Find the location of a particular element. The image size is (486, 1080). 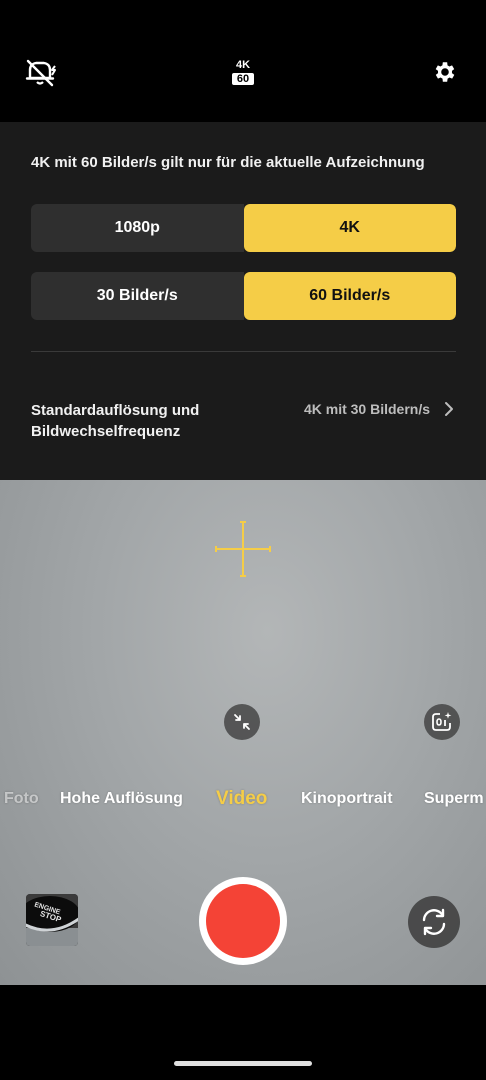

mode-super: Superm is located at coordinates (454, 799).